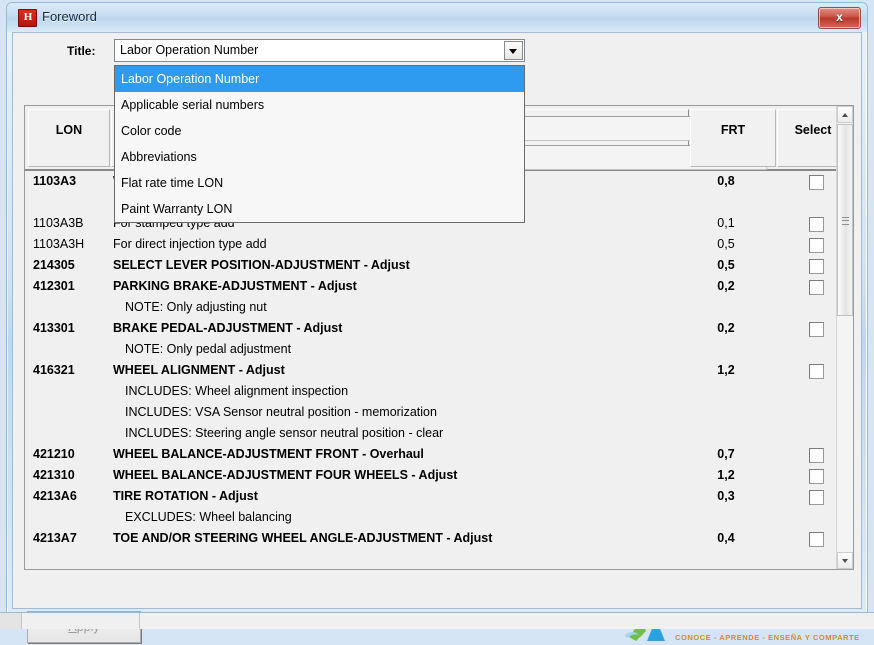 This screenshot has height=645, width=874. Describe the element at coordinates (431, 244) in the screenshot. I see `table-row: 1103A3HFor direct injection type add 0,5` at that location.